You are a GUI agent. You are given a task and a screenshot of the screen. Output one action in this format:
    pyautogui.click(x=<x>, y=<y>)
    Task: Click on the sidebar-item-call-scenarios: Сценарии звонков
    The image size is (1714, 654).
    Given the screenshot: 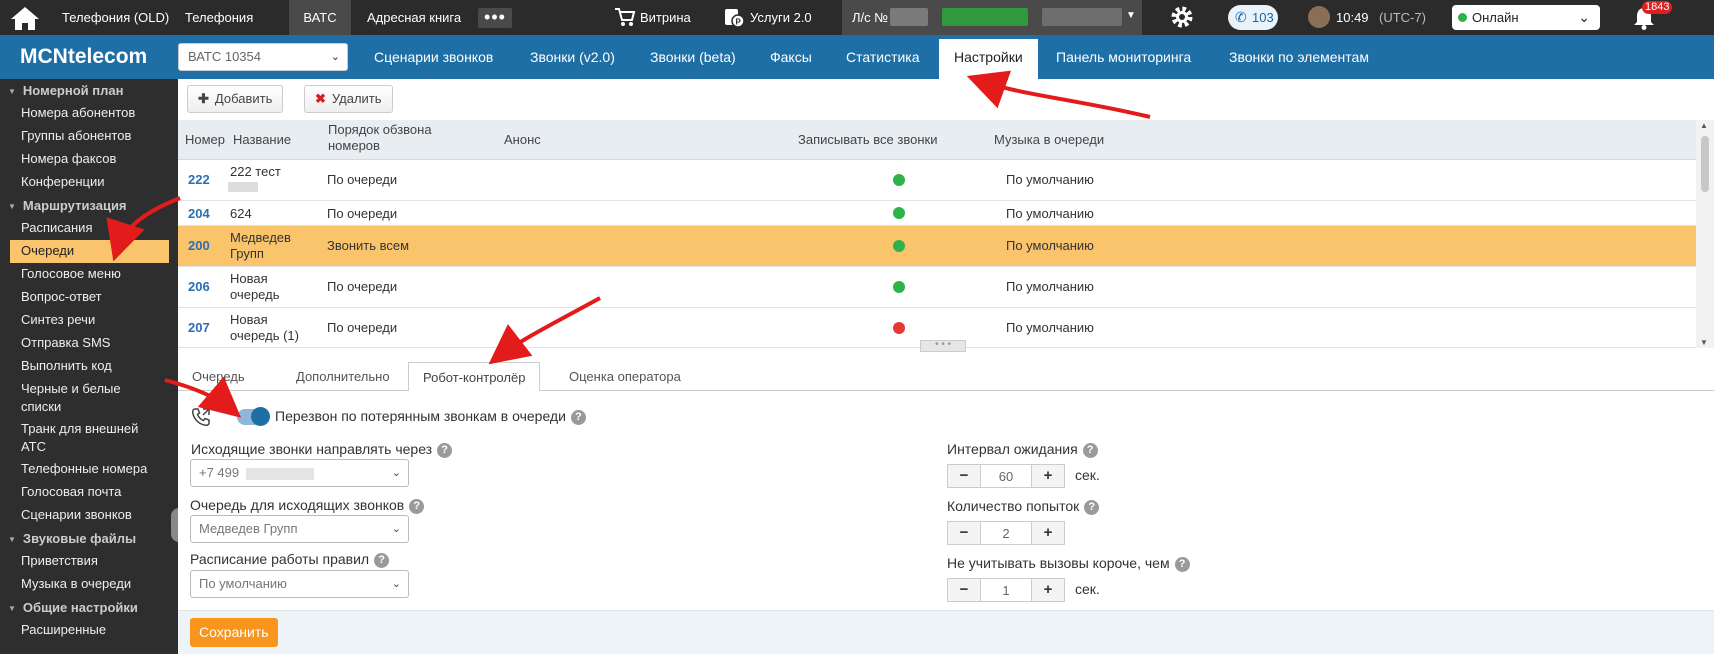 What is the action you would take?
    pyautogui.click(x=89, y=515)
    